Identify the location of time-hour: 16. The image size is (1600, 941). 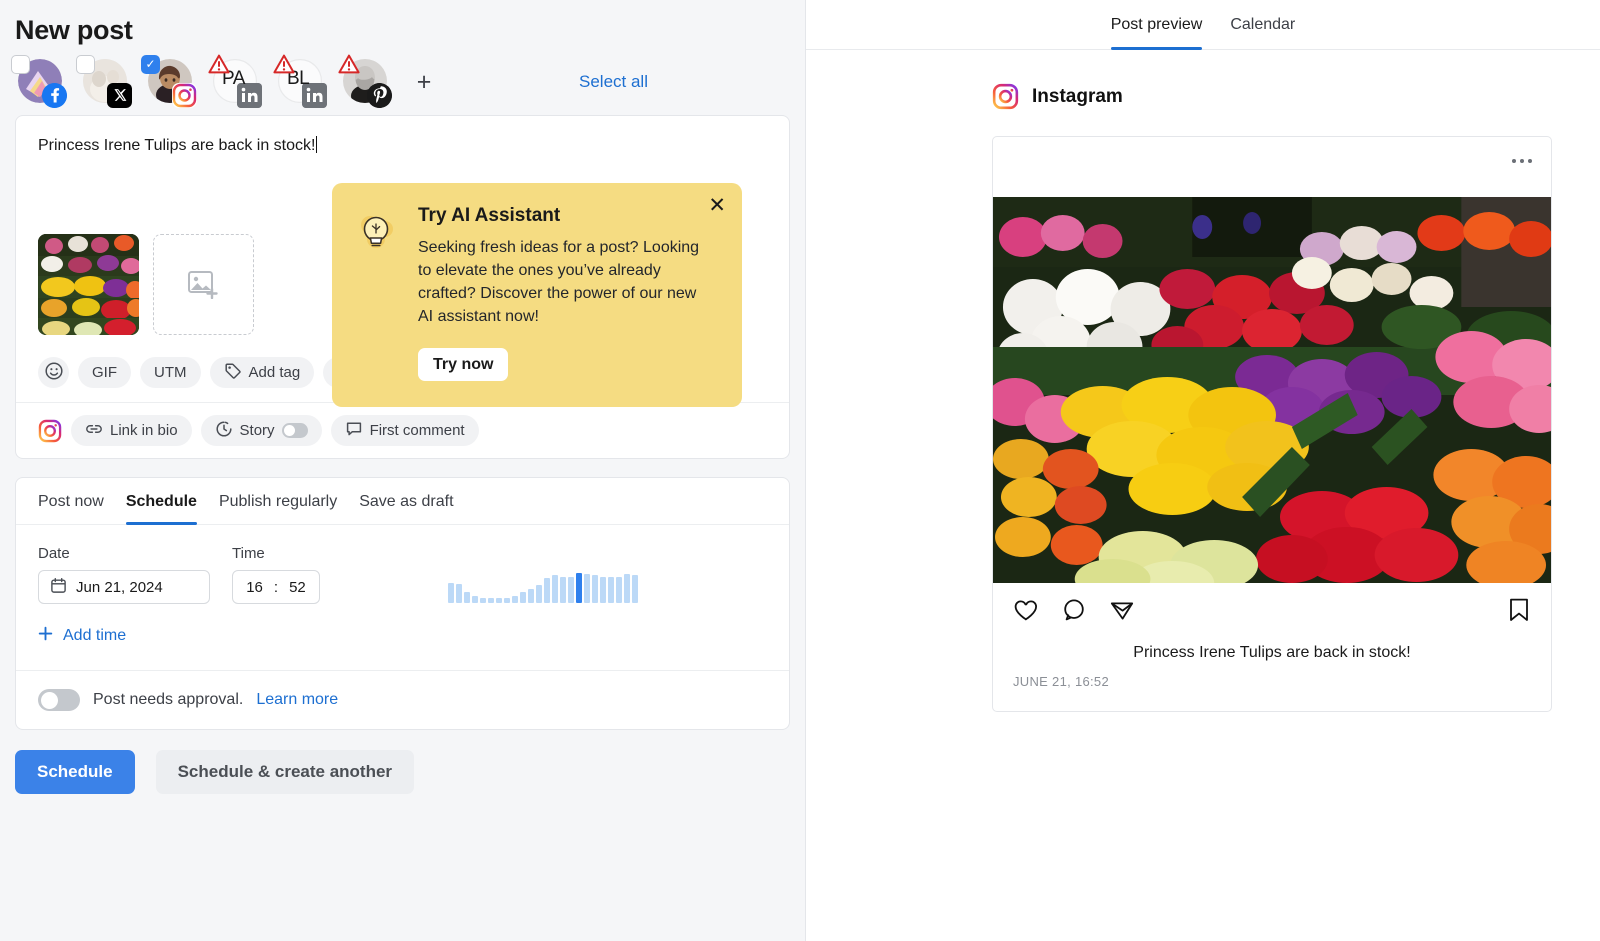
(254, 587).